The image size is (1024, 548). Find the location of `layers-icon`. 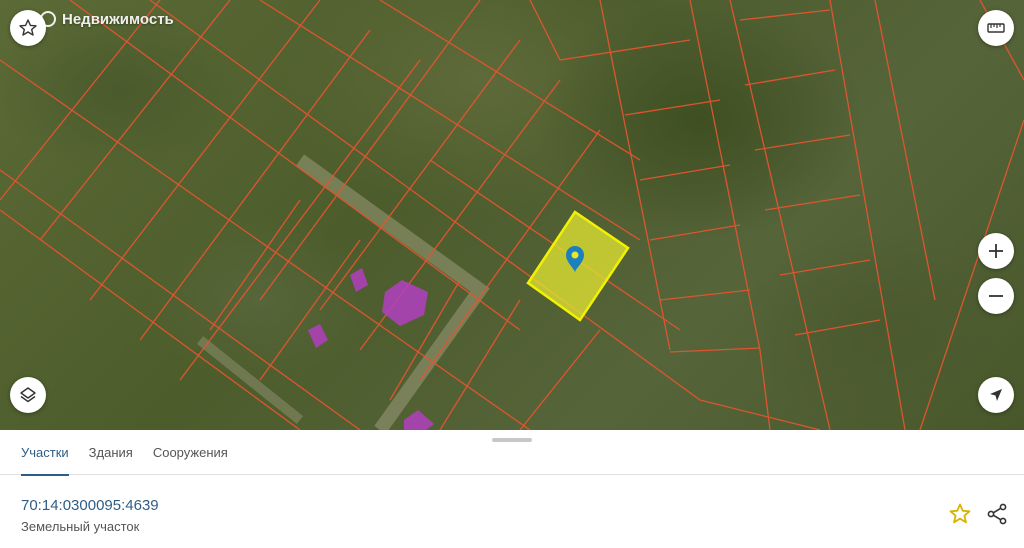

layers-icon is located at coordinates (28, 395).